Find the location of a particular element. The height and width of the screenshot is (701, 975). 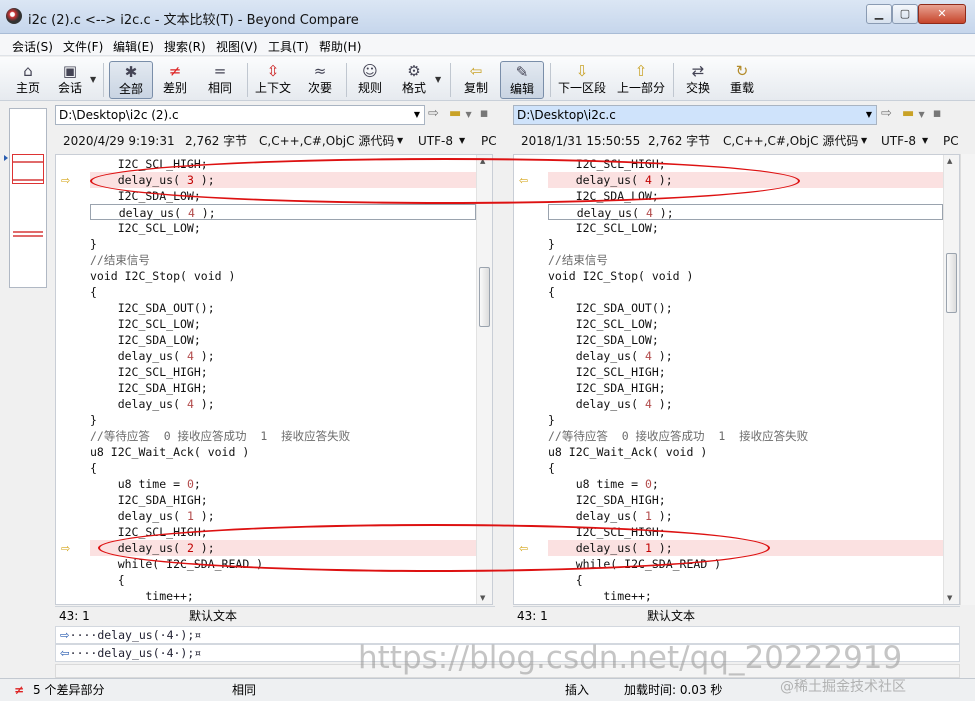

right-eol: PC is located at coordinates (951, 141).